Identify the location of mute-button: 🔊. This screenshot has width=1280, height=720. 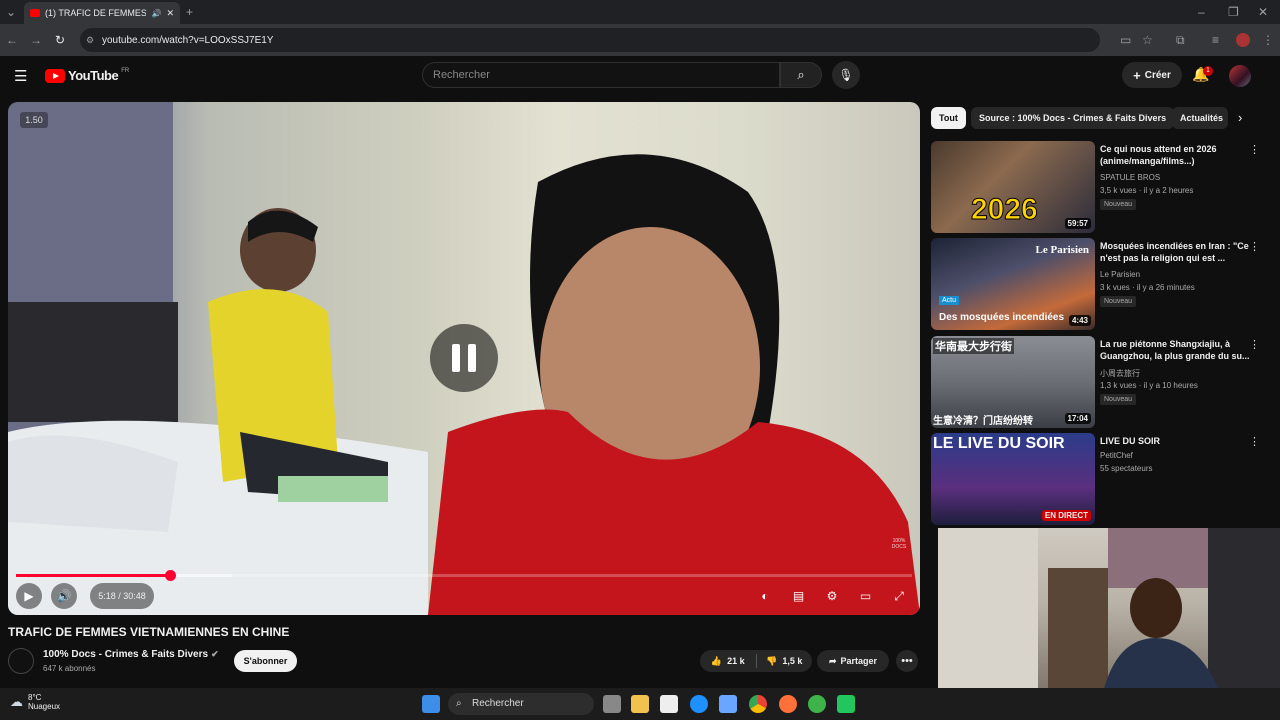
(64, 596).